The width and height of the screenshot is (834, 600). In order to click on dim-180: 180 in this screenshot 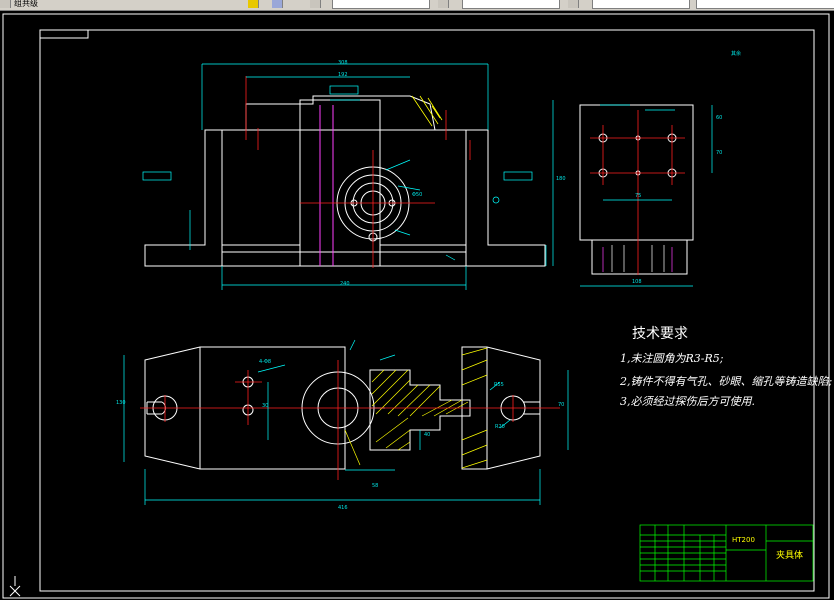, I will do `click(561, 179)`.